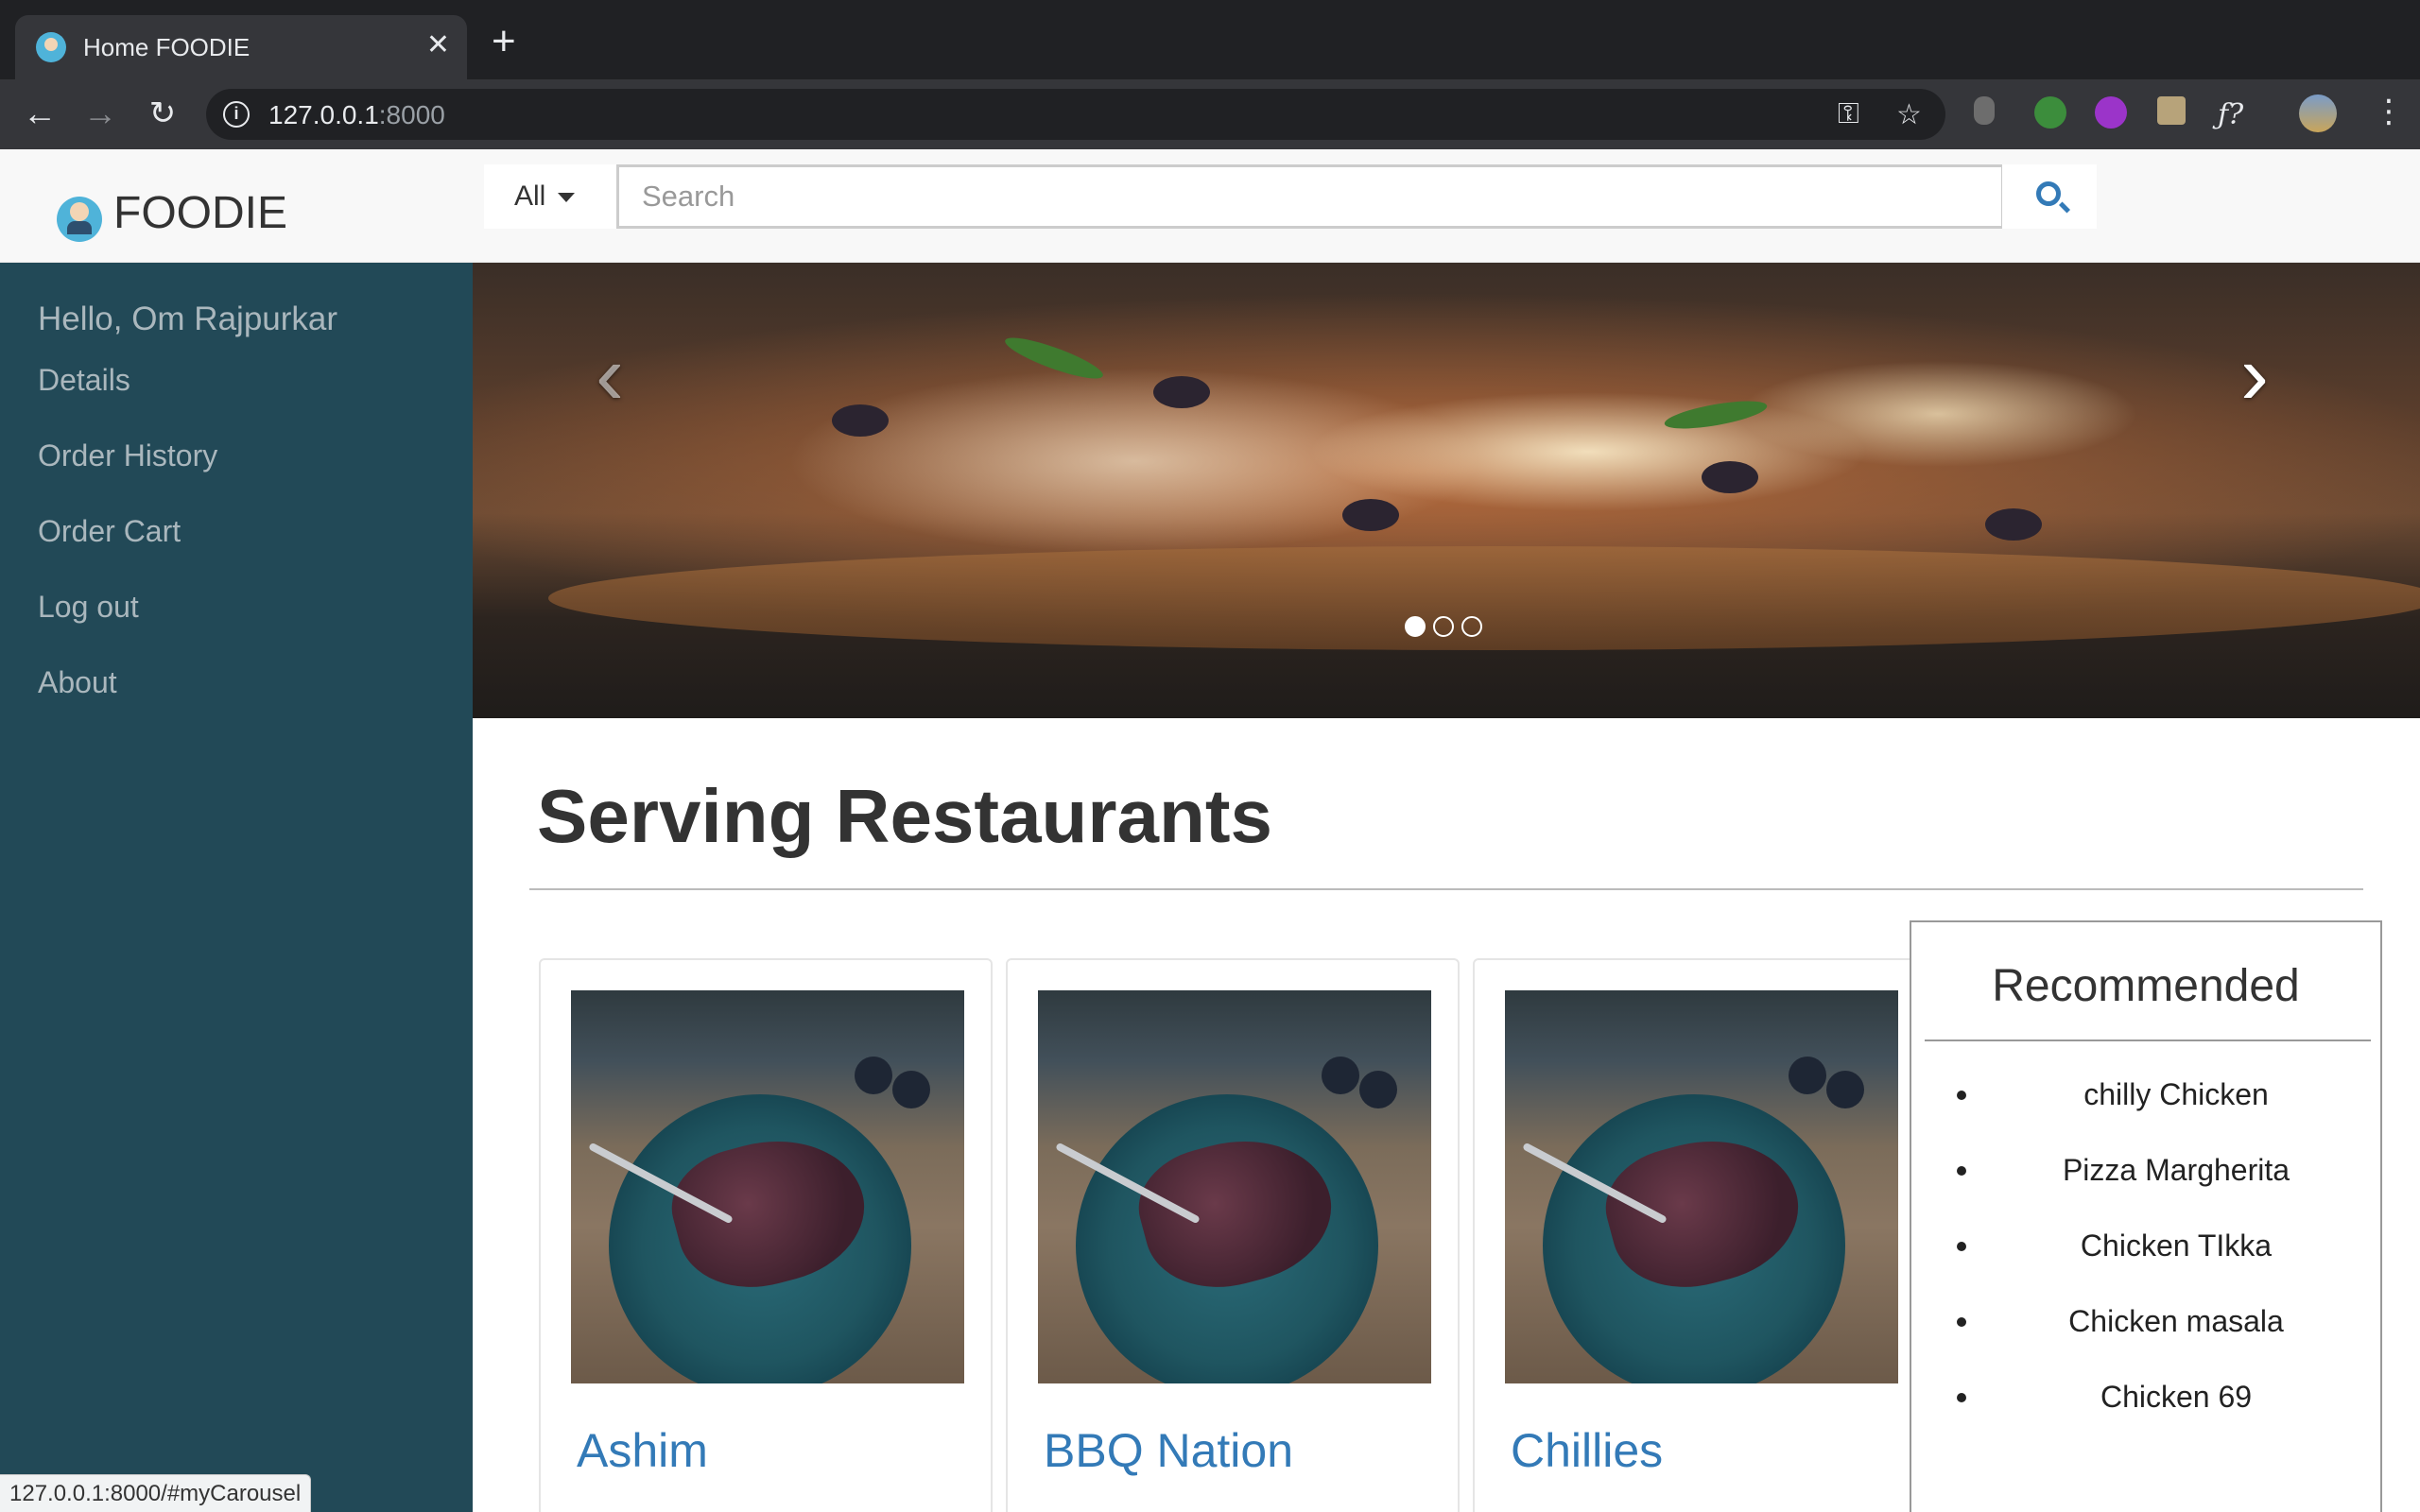 Image resolution: width=2420 pixels, height=1512 pixels. Describe the element at coordinates (162, 113) in the screenshot. I see `reload-button: ↻` at that location.